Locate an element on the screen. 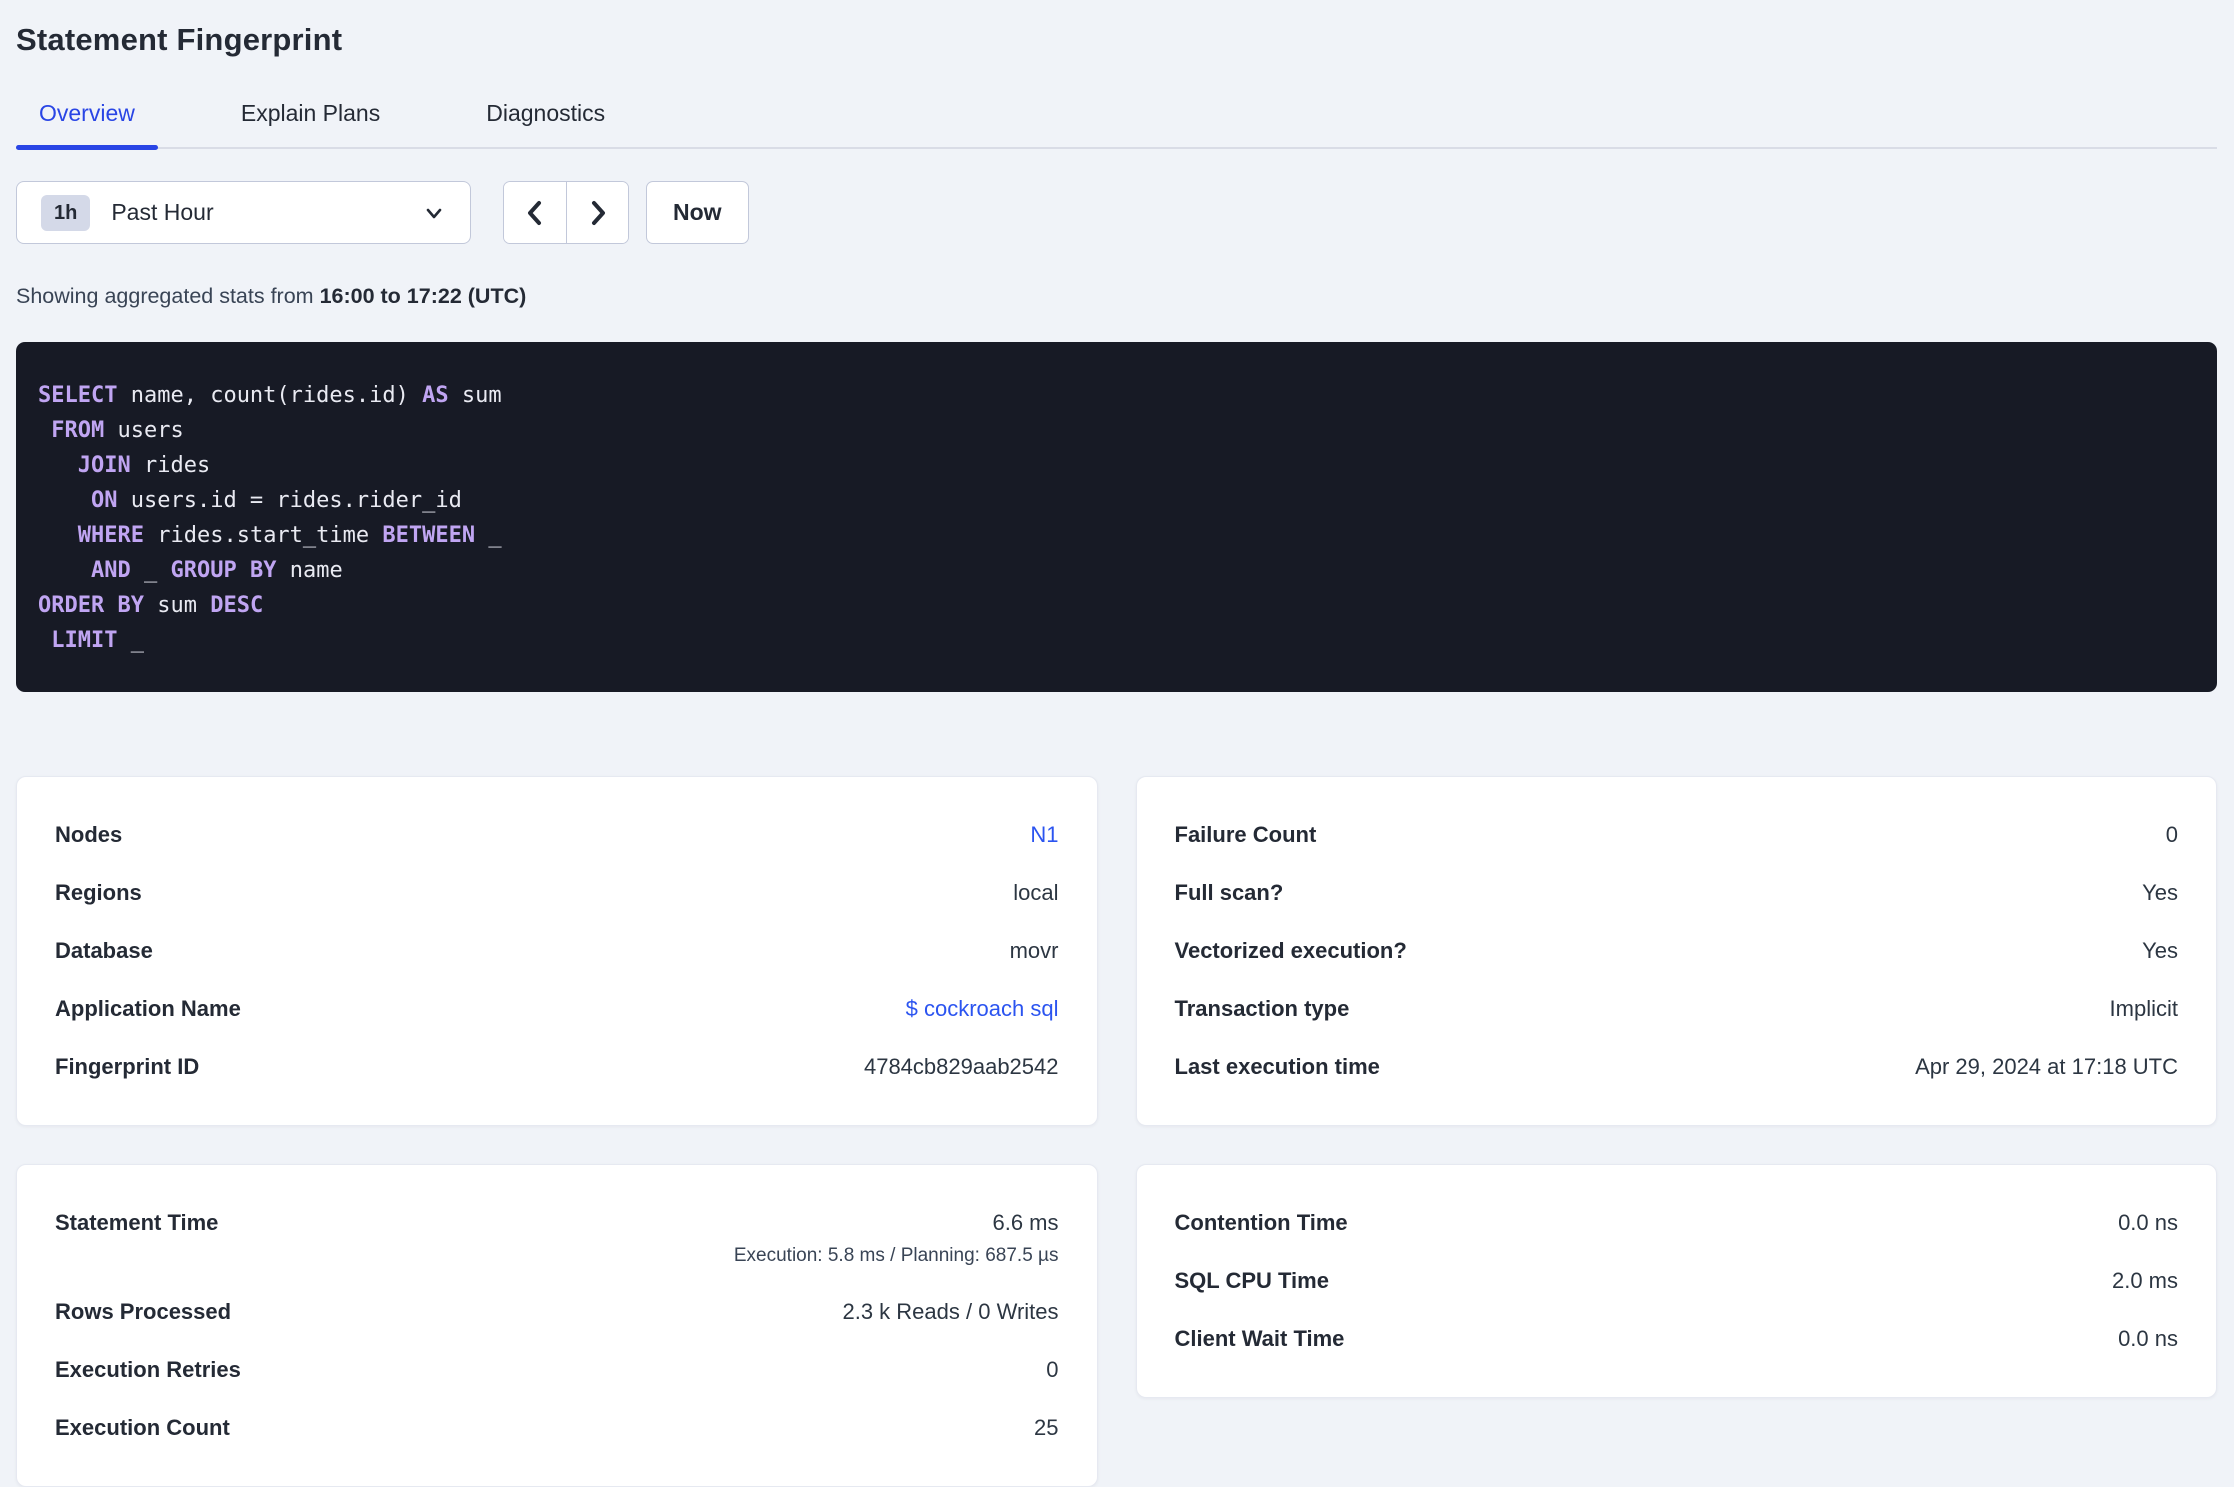  page-title: Statement Fingerprint is located at coordinates (179, 39).